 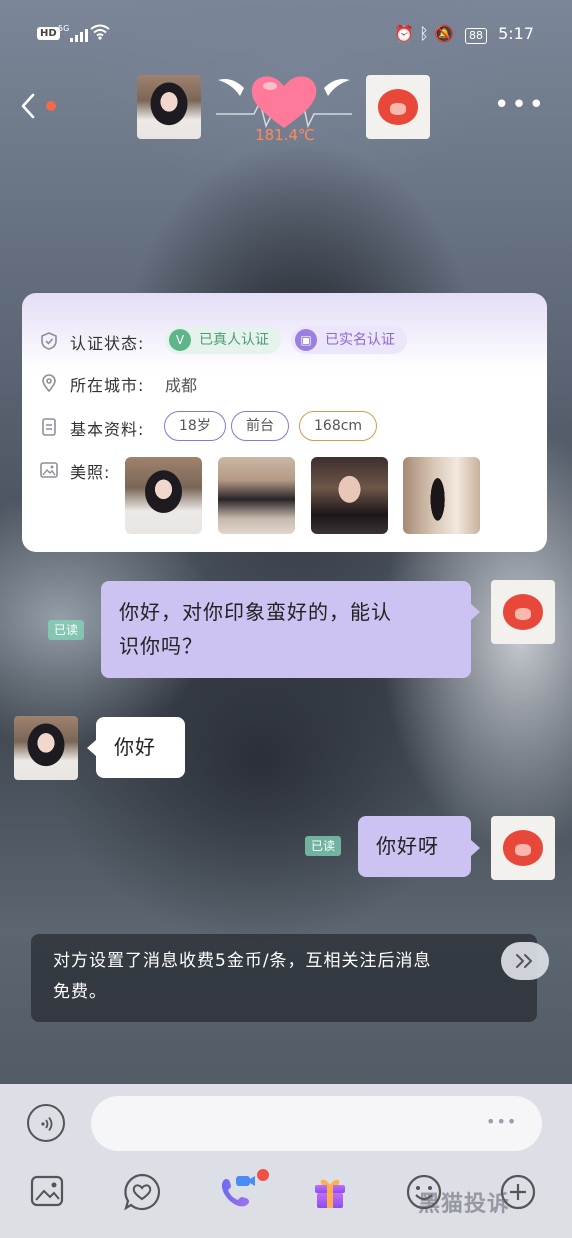 I want to click on clock: 5:17, so click(x=516, y=33).